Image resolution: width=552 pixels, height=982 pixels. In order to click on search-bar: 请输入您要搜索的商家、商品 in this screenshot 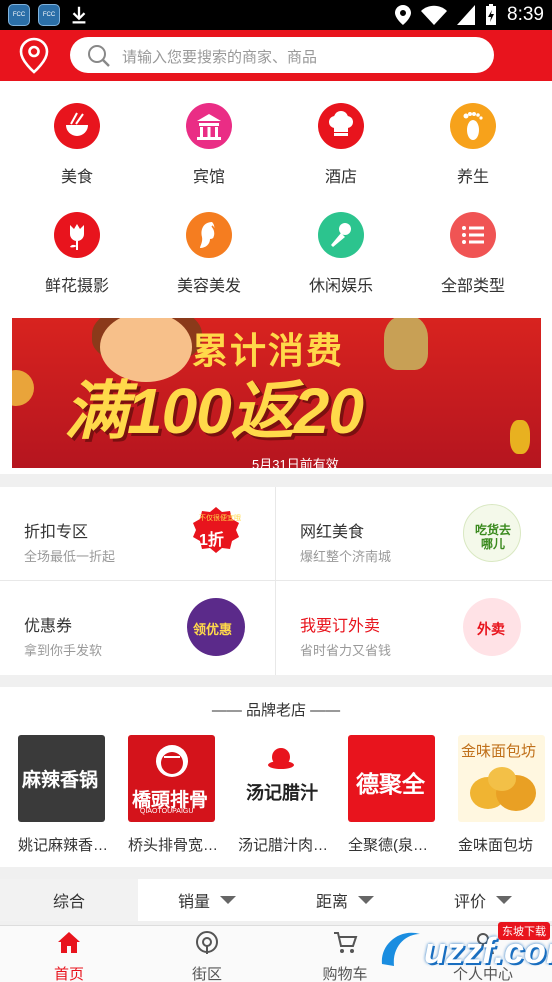, I will do `click(282, 55)`.